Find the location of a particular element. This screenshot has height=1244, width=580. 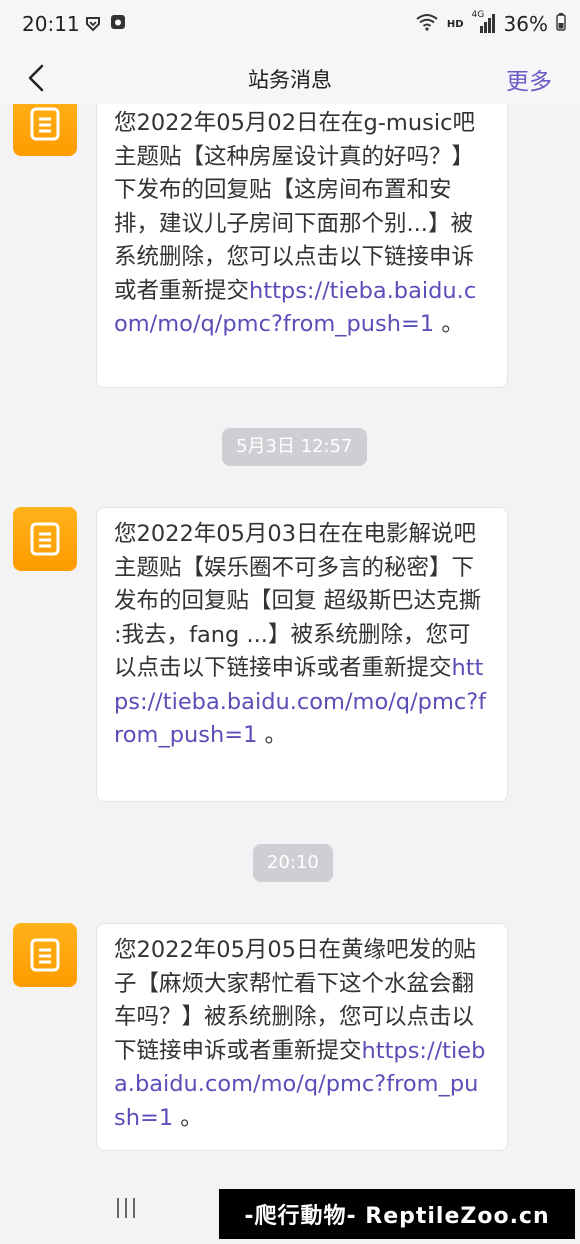

status-right: HD 4G 36% is located at coordinates (490, 23).